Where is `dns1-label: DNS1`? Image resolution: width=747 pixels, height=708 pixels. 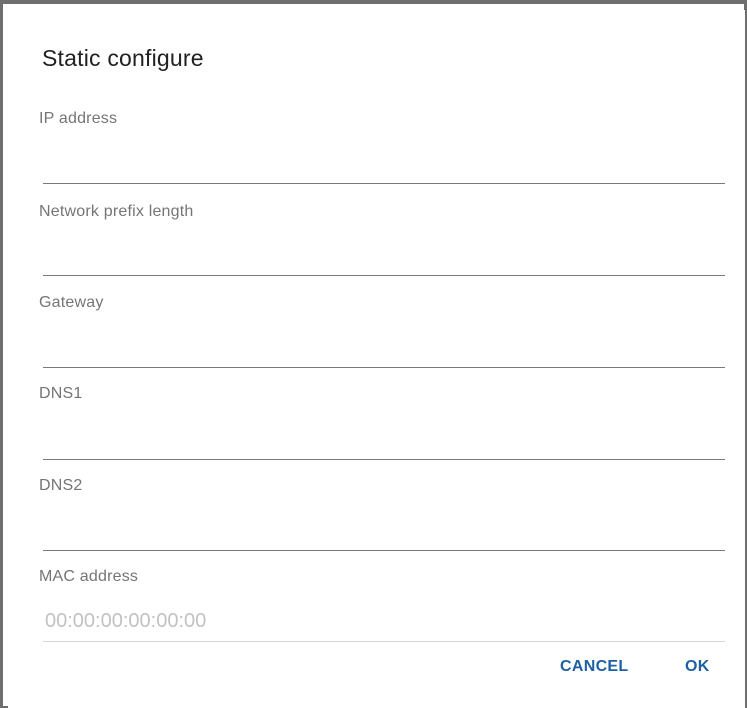 dns1-label: DNS1 is located at coordinates (61, 393).